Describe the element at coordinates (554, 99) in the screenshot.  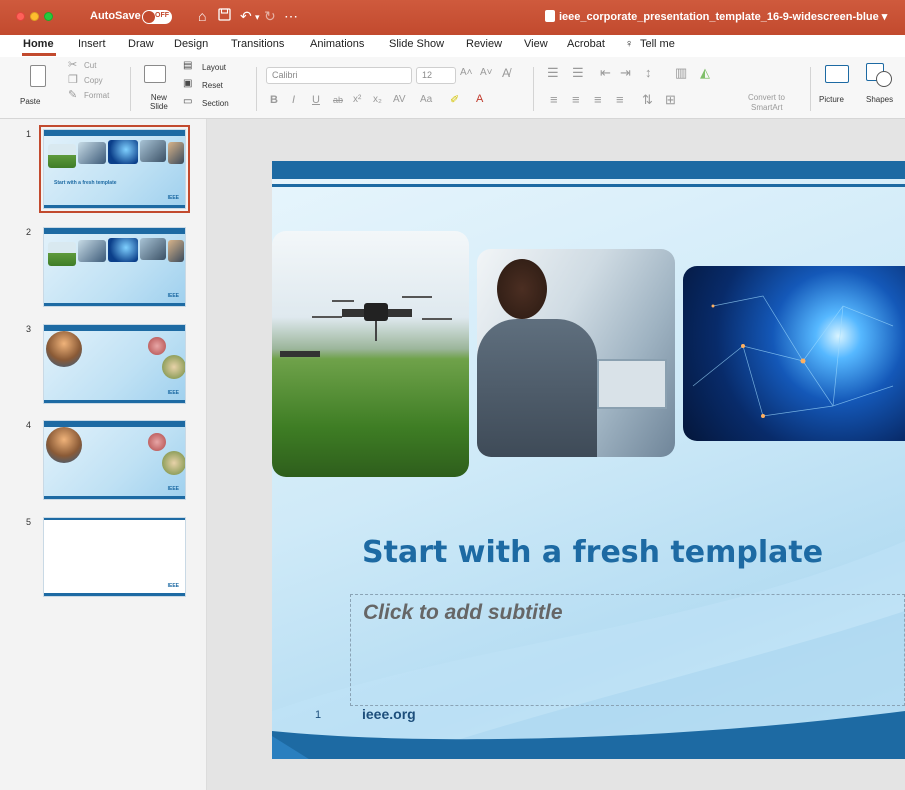
I see `align-left-icon: ≡` at that location.